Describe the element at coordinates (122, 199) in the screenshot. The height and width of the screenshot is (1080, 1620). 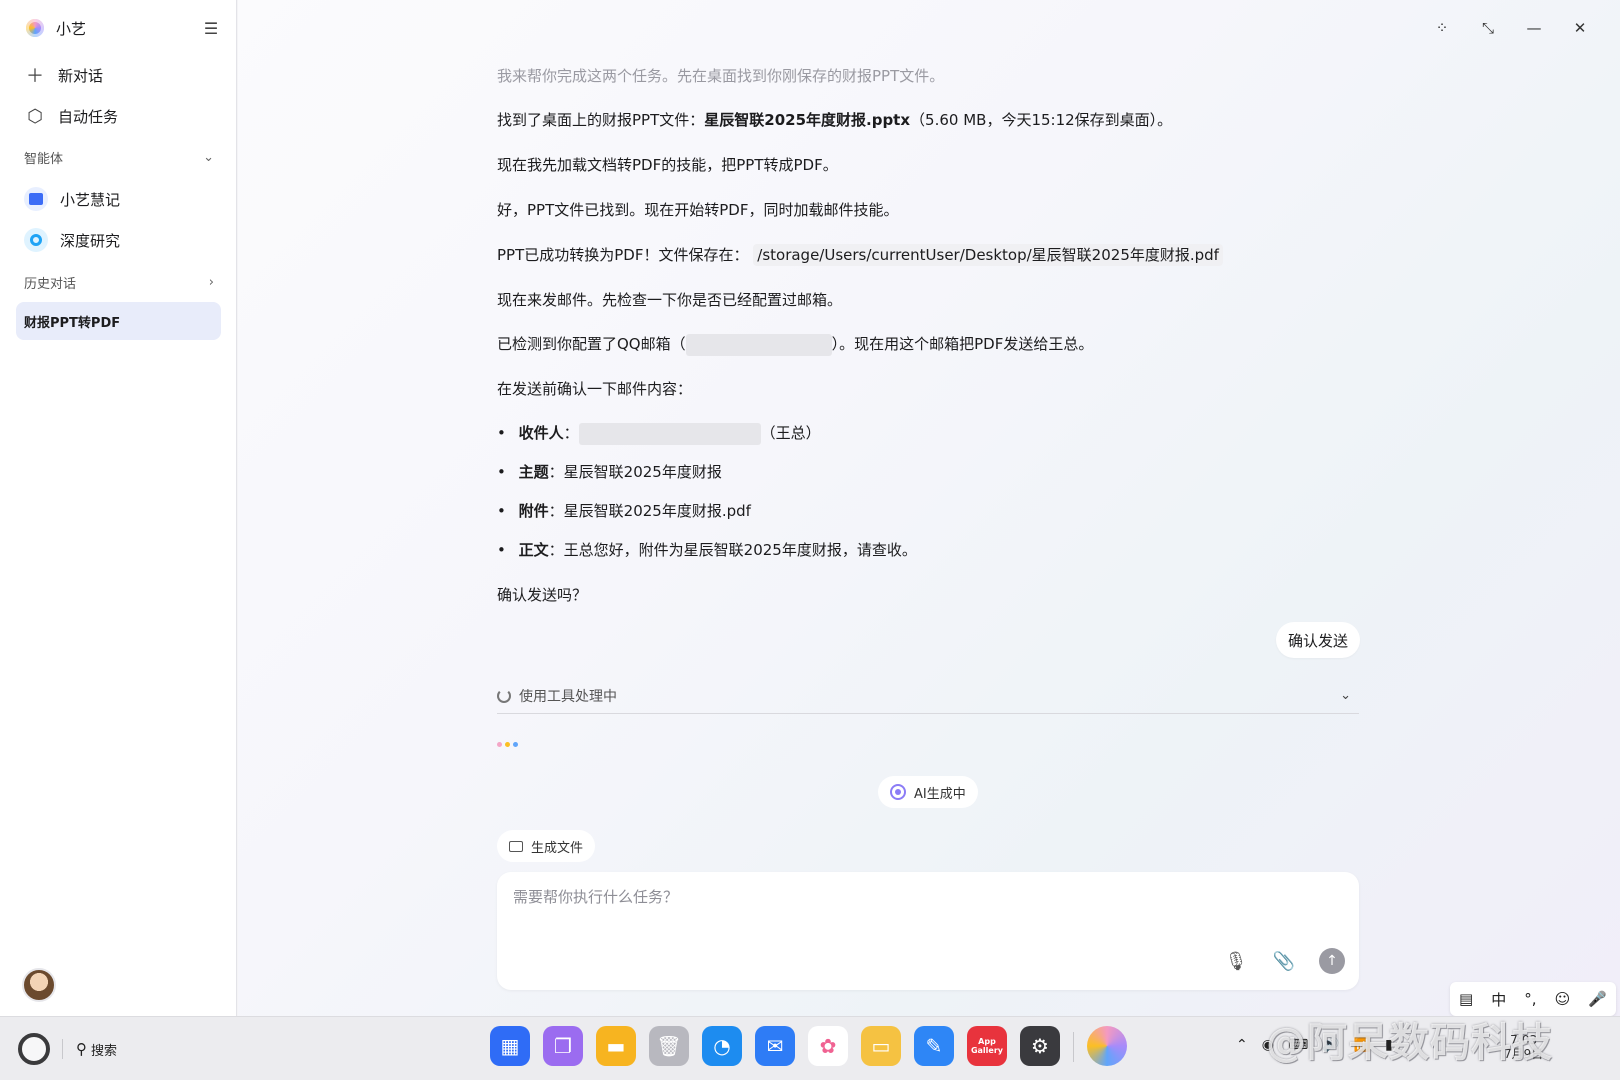
I see `sidebar-item-xiaoyi-notes: 小艺慧记` at that location.